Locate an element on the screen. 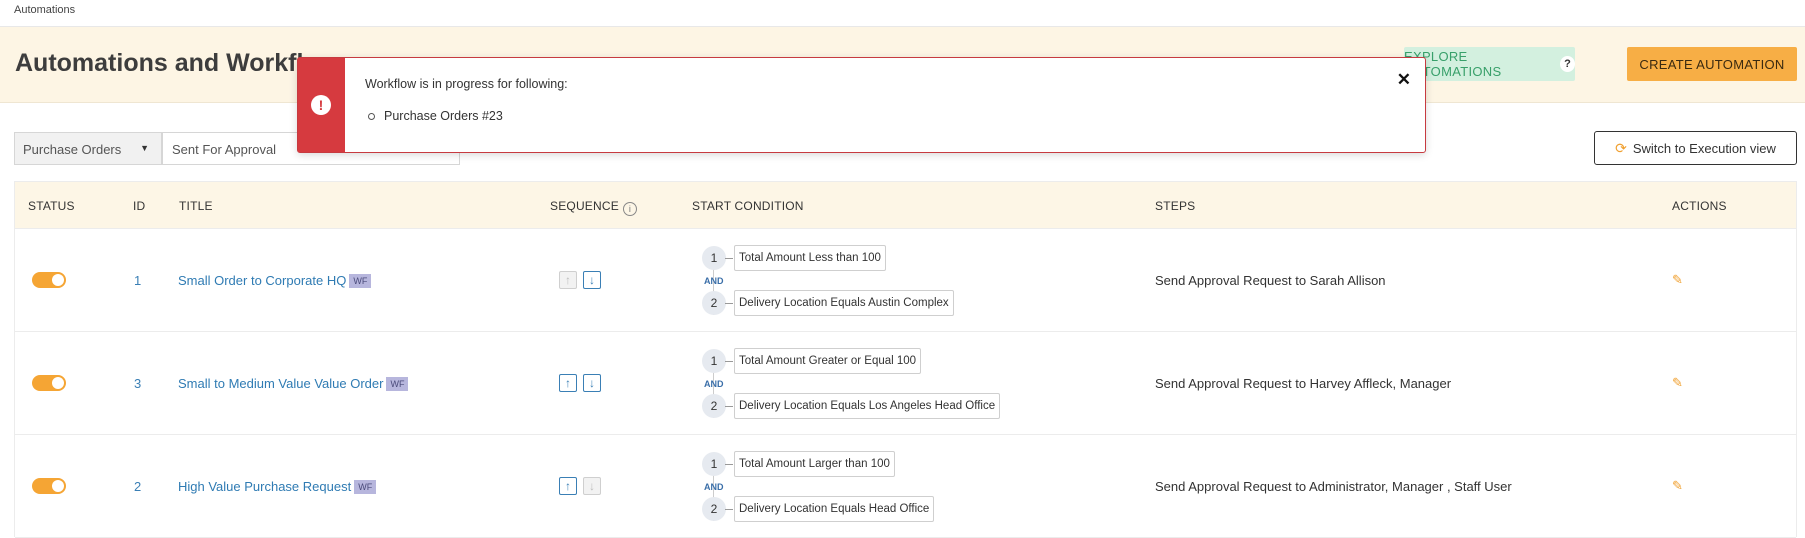 The width and height of the screenshot is (1805, 538). event-select-value: Sent For Approval is located at coordinates (224, 149).